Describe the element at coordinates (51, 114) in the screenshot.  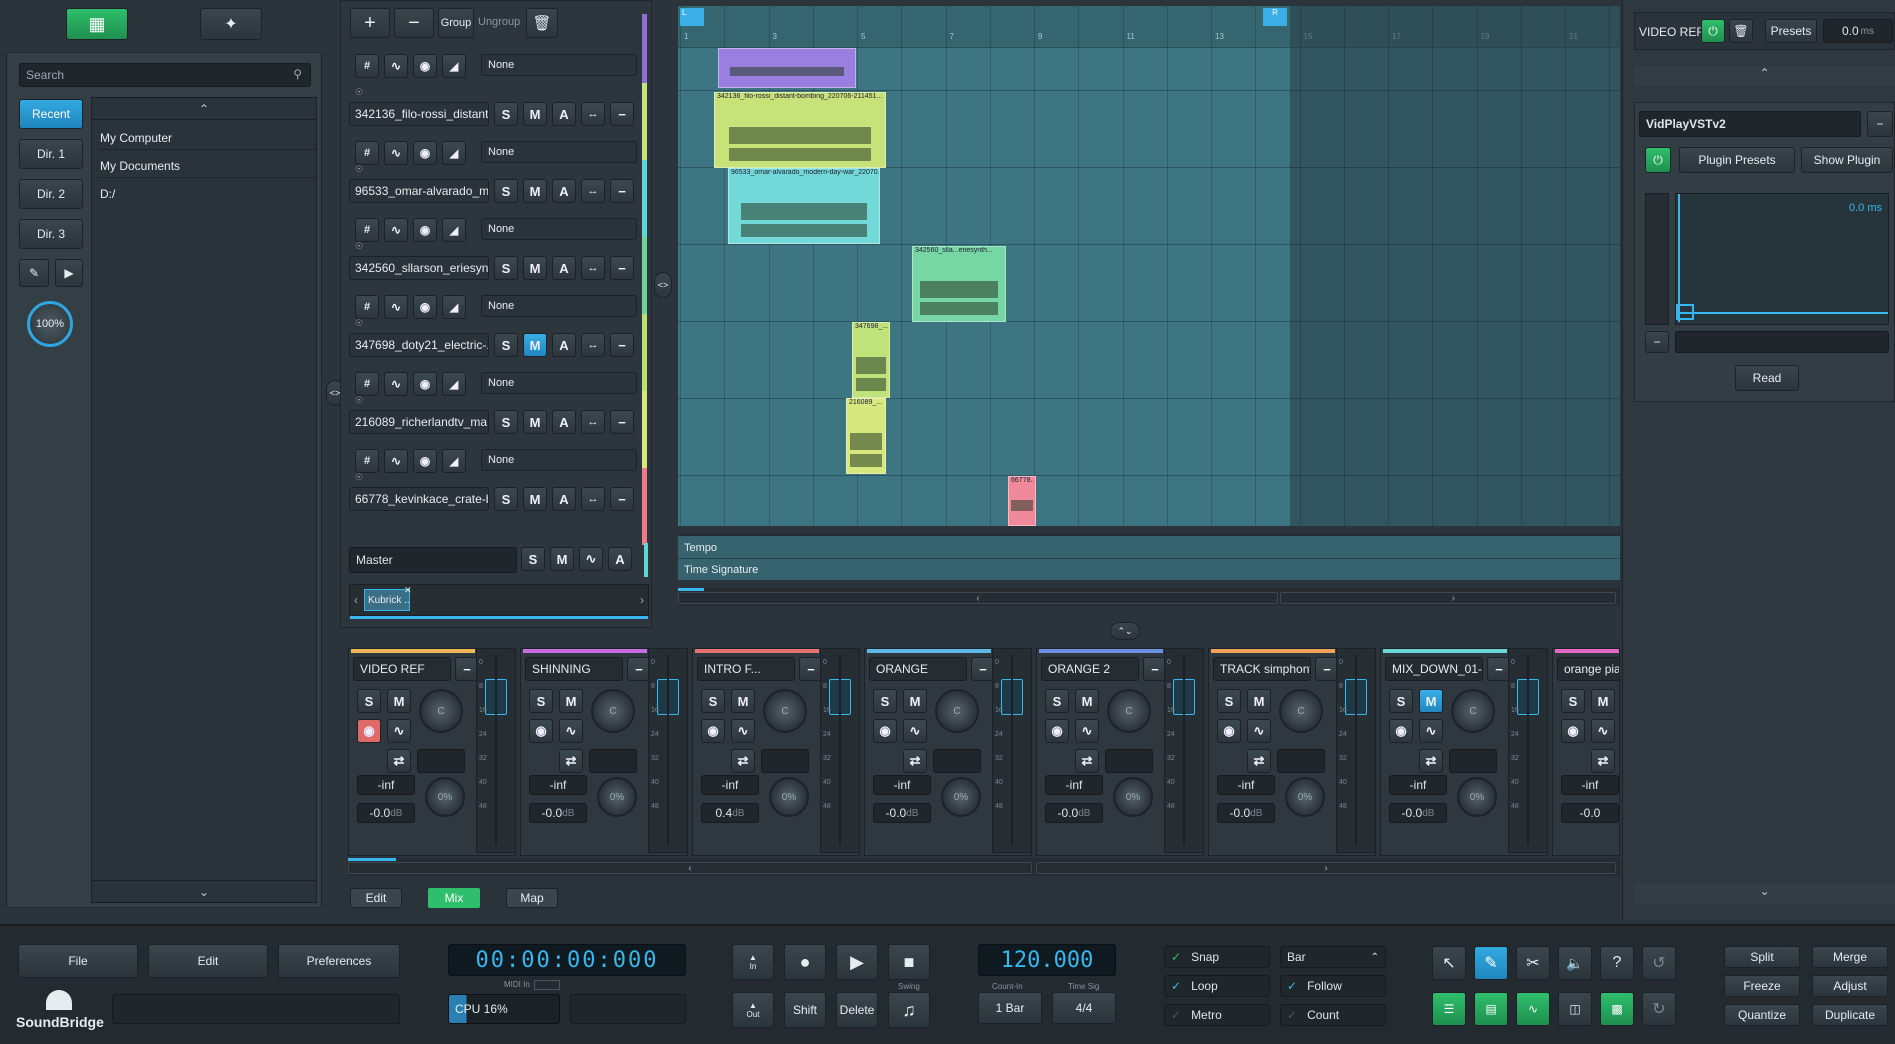
I see `dir-recent-button: Recent` at that location.